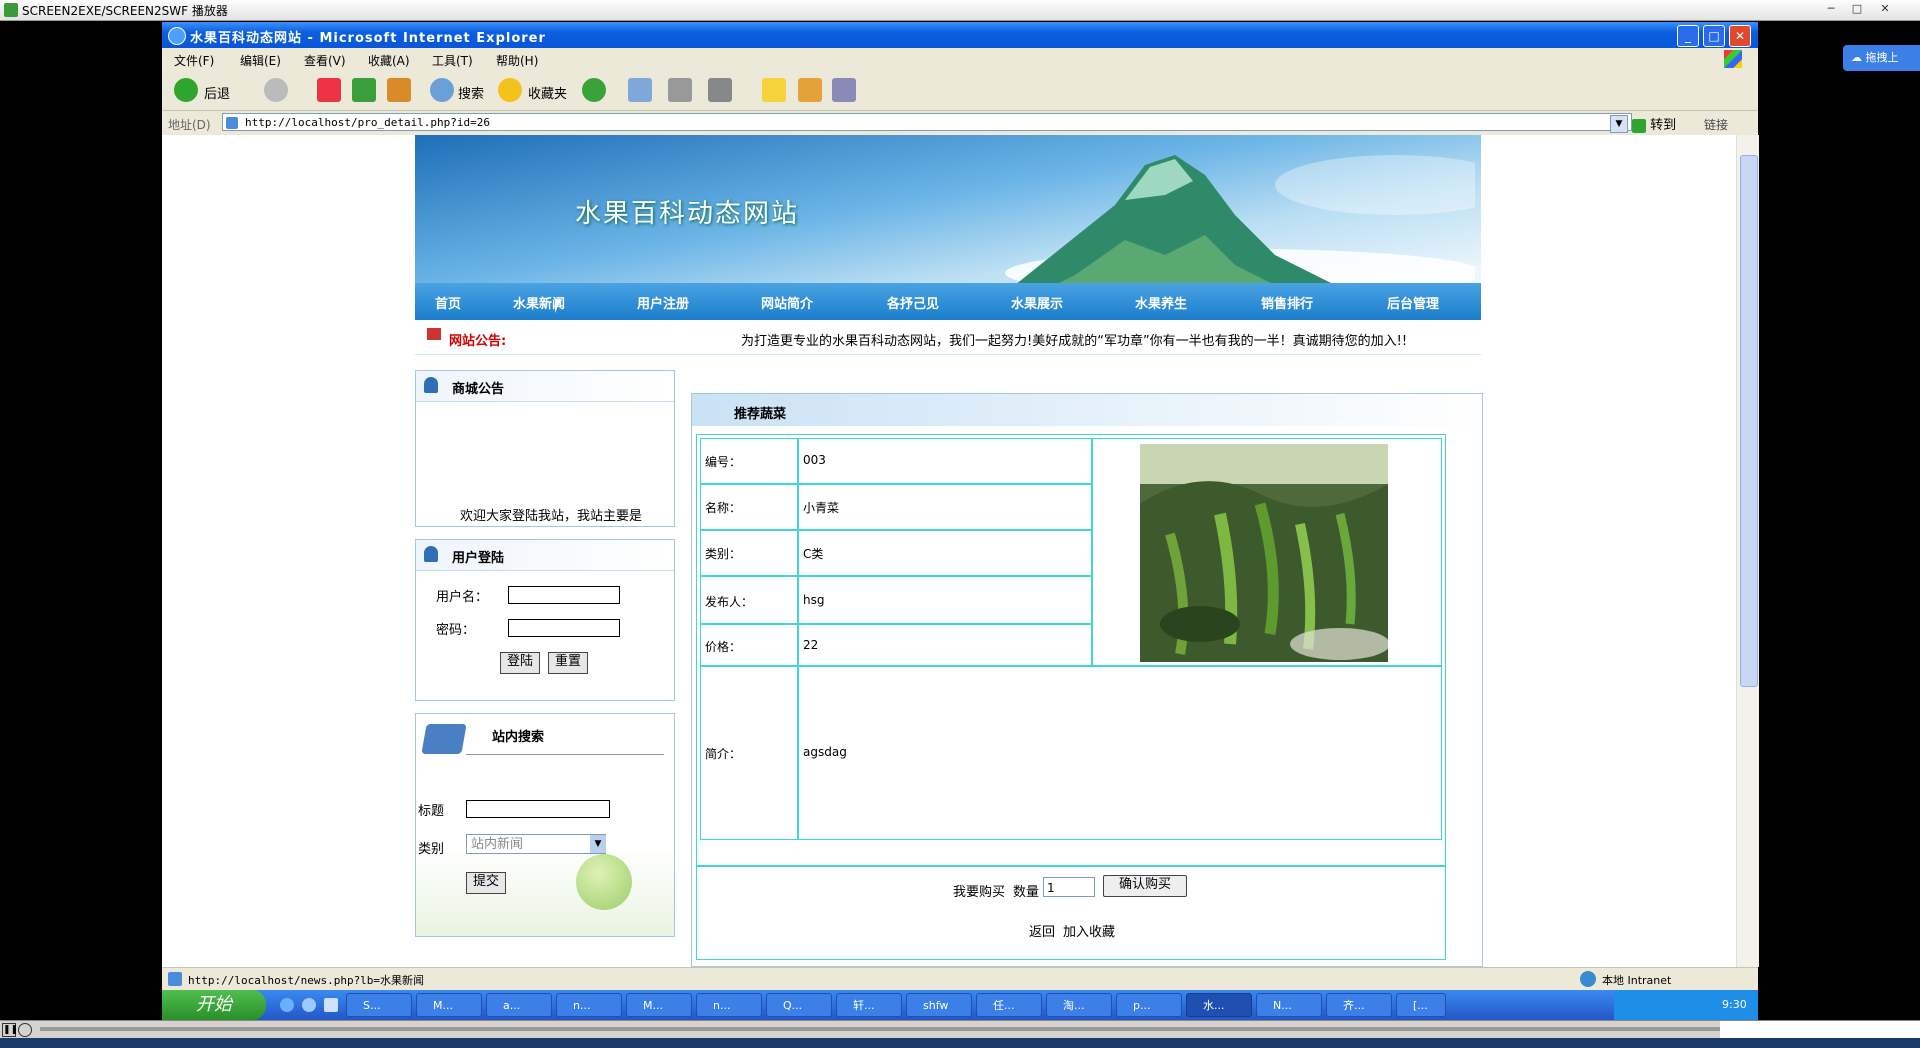  What do you see at coordinates (10, 1030) in the screenshot?
I see `pause-icon: ❚❚` at bounding box center [10, 1030].